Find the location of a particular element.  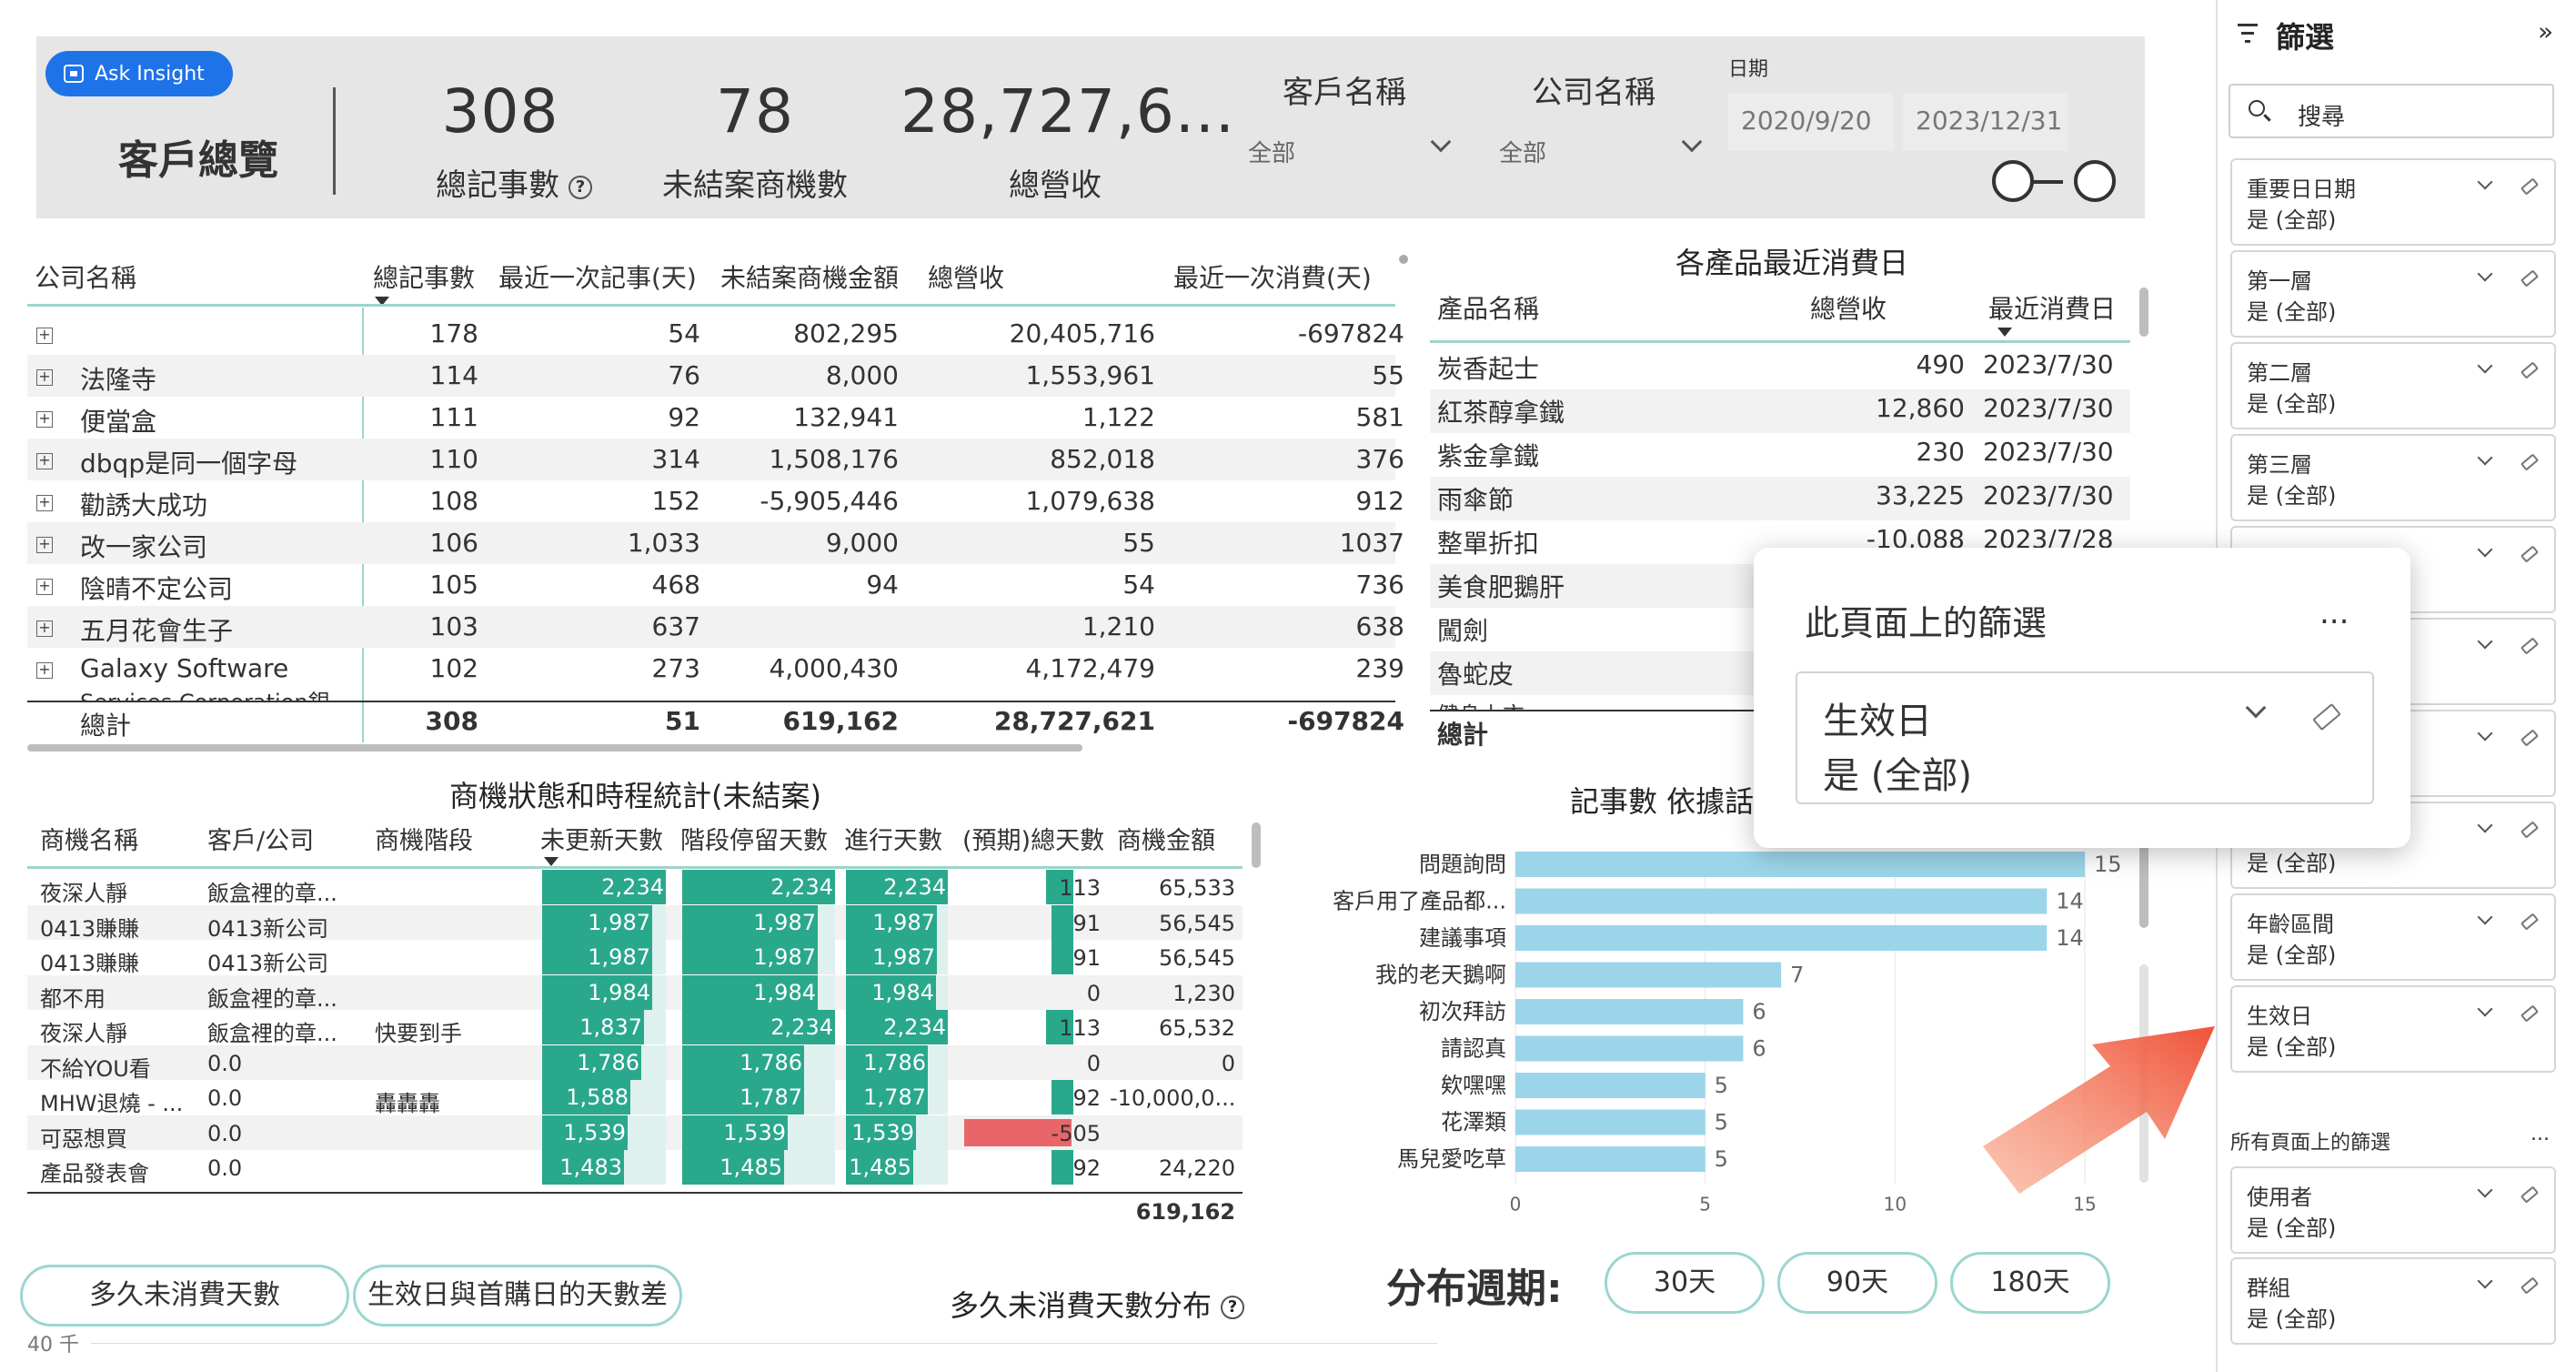

opportunity-column: 客戶/公司 is located at coordinates (260, 838).